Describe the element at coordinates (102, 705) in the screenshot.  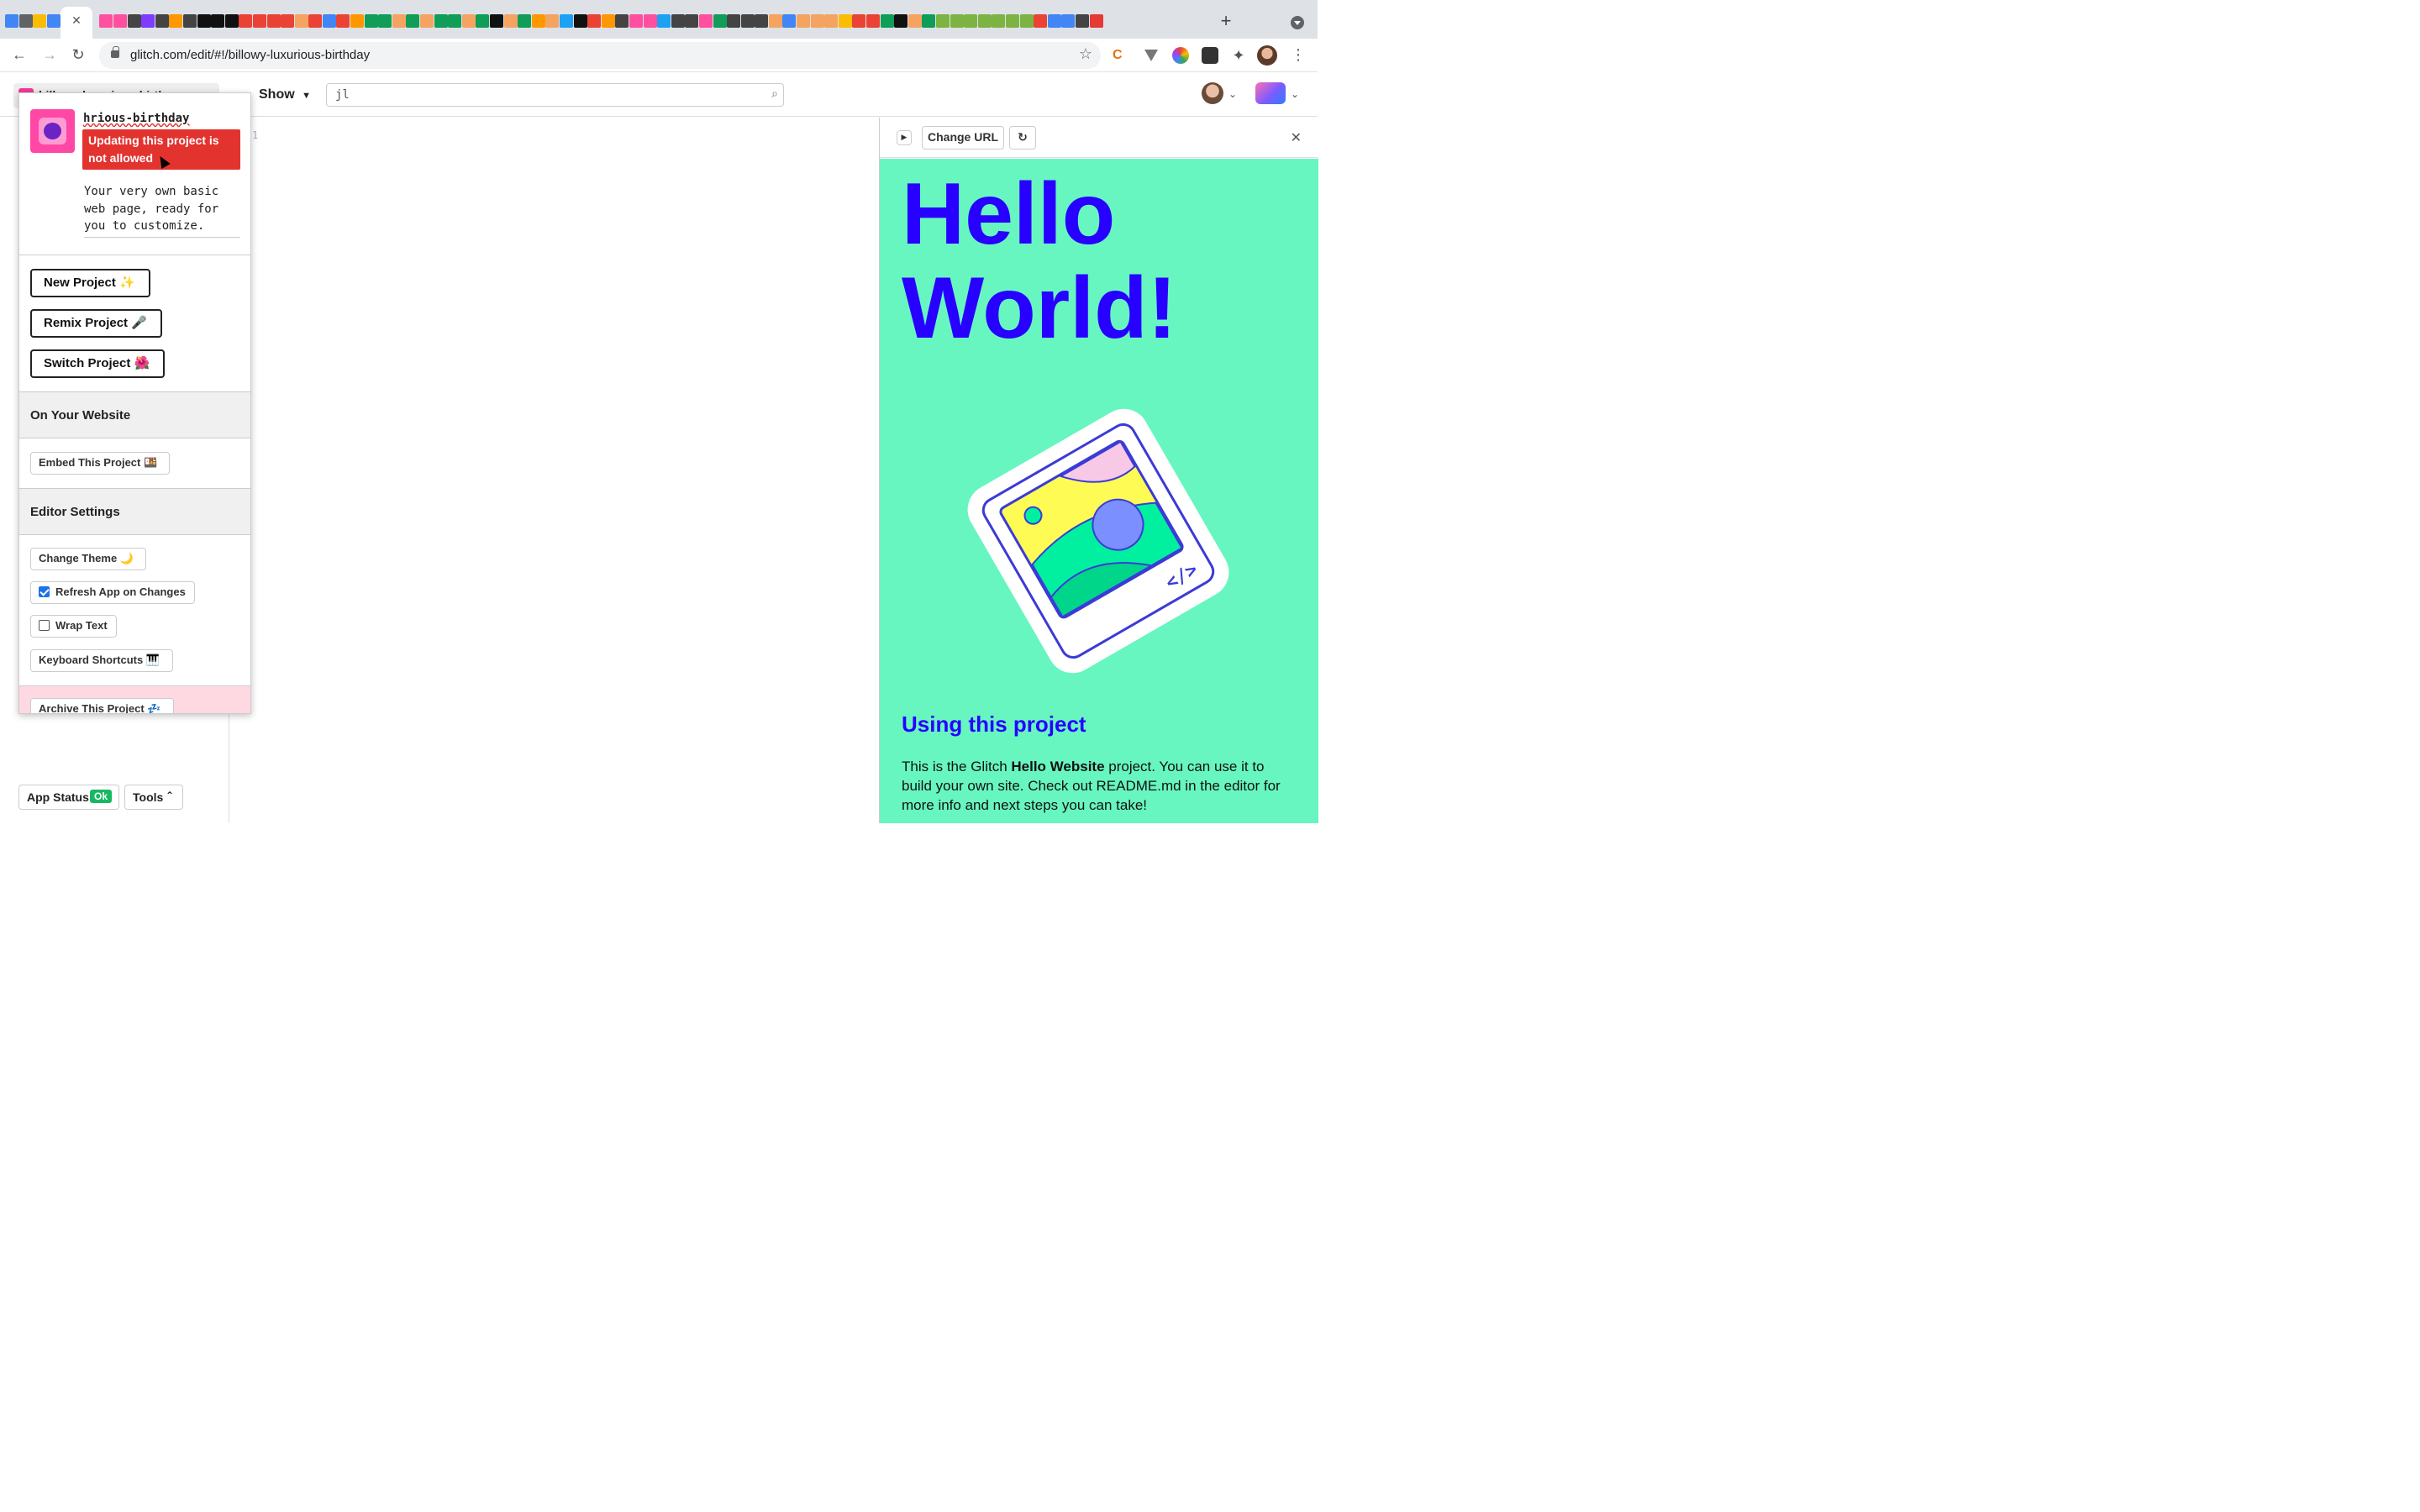
I see `archive-project-button: Archive This Project 💤` at that location.